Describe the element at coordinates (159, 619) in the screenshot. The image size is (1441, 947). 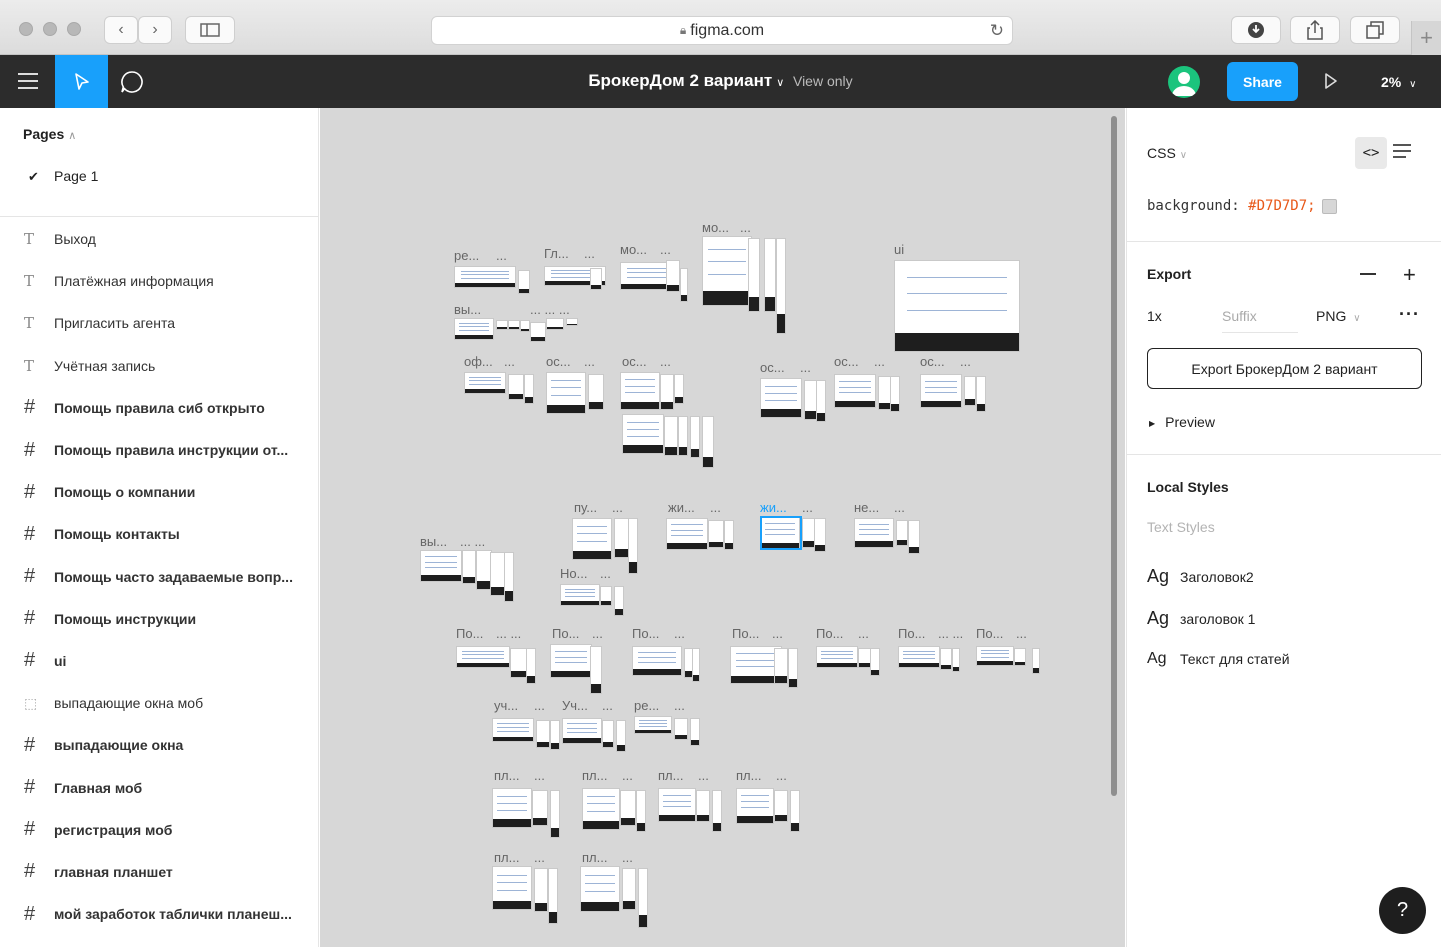
I see `layer-item: # Помощь инструкции` at that location.